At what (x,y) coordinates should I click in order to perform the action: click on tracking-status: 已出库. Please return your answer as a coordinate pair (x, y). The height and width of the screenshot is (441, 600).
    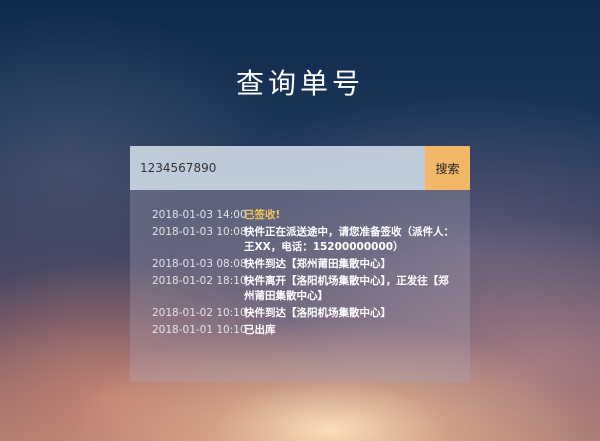
    Looking at the image, I should click on (260, 330).